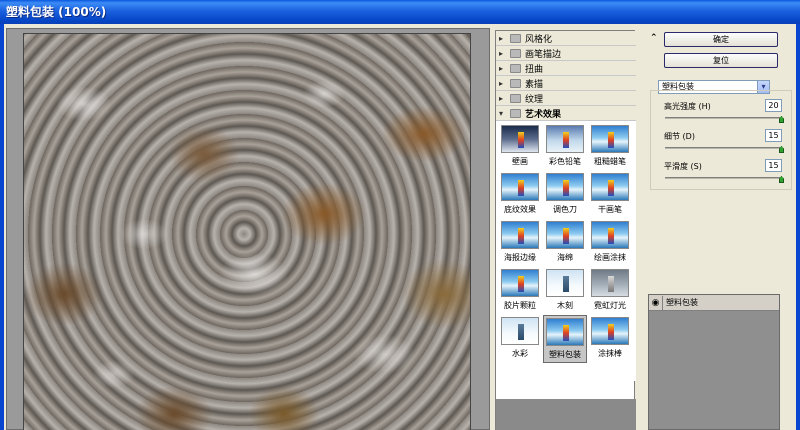 This screenshot has width=800, height=430. I want to click on smoothness-input: 15, so click(773, 165).